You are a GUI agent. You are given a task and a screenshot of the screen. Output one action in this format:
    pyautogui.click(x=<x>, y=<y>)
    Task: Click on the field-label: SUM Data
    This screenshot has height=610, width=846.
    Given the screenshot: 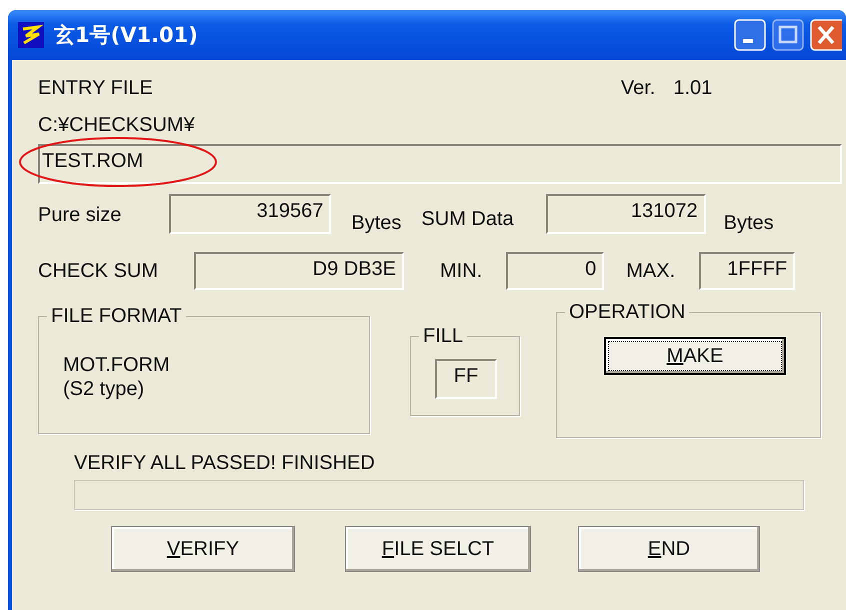 What is the action you would take?
    pyautogui.click(x=467, y=219)
    